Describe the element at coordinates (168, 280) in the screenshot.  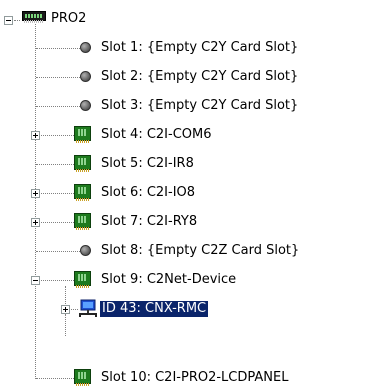
I see `tree-item-slot-9: Slot 9: C2Net-Device` at that location.